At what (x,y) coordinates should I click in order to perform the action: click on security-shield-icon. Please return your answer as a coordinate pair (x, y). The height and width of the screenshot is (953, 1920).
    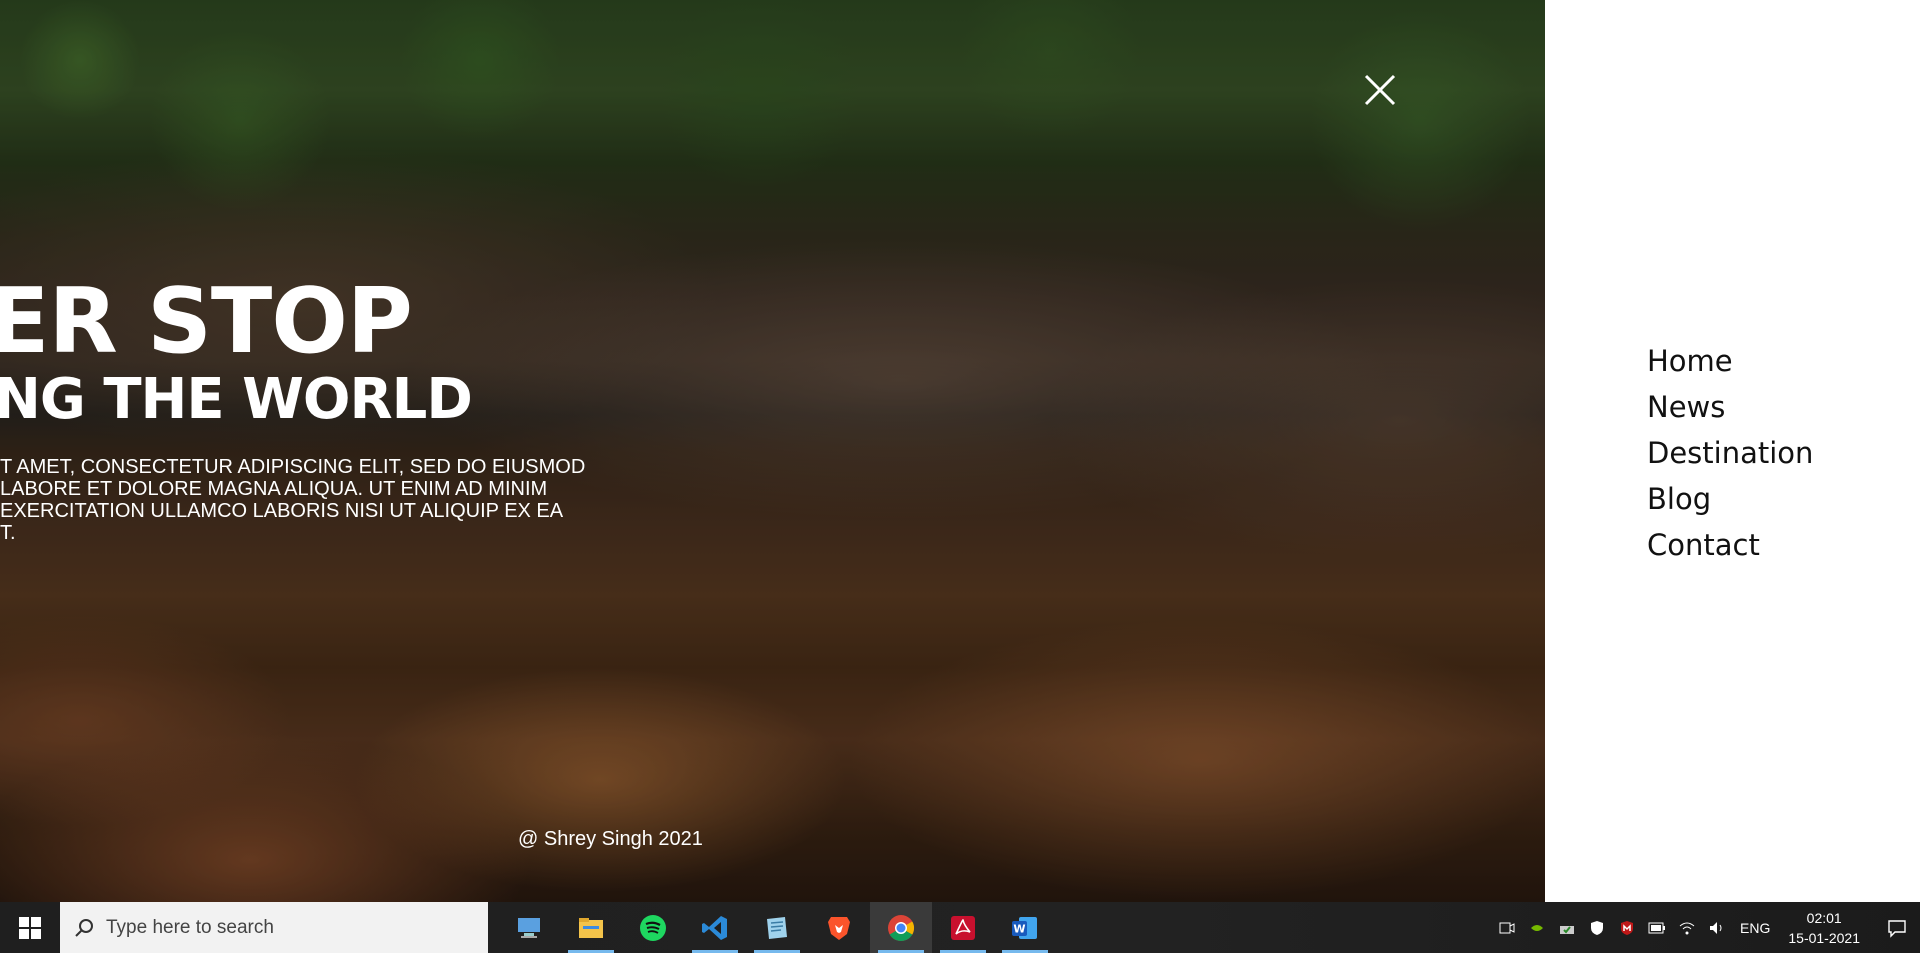
    Looking at the image, I should click on (1597, 928).